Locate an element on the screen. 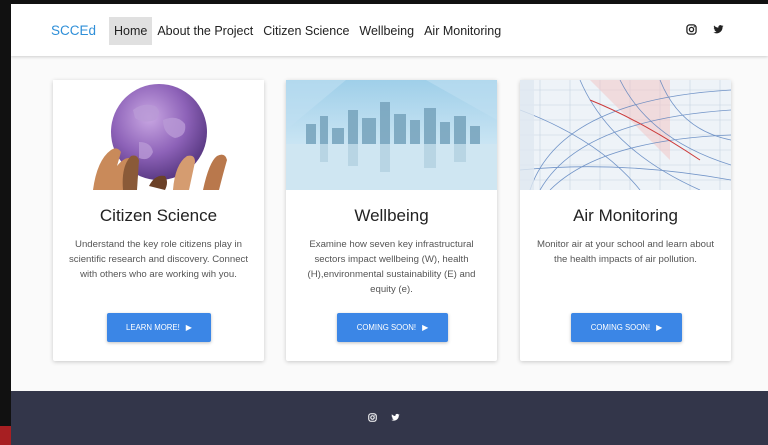  background-red-strip is located at coordinates (5, 435).